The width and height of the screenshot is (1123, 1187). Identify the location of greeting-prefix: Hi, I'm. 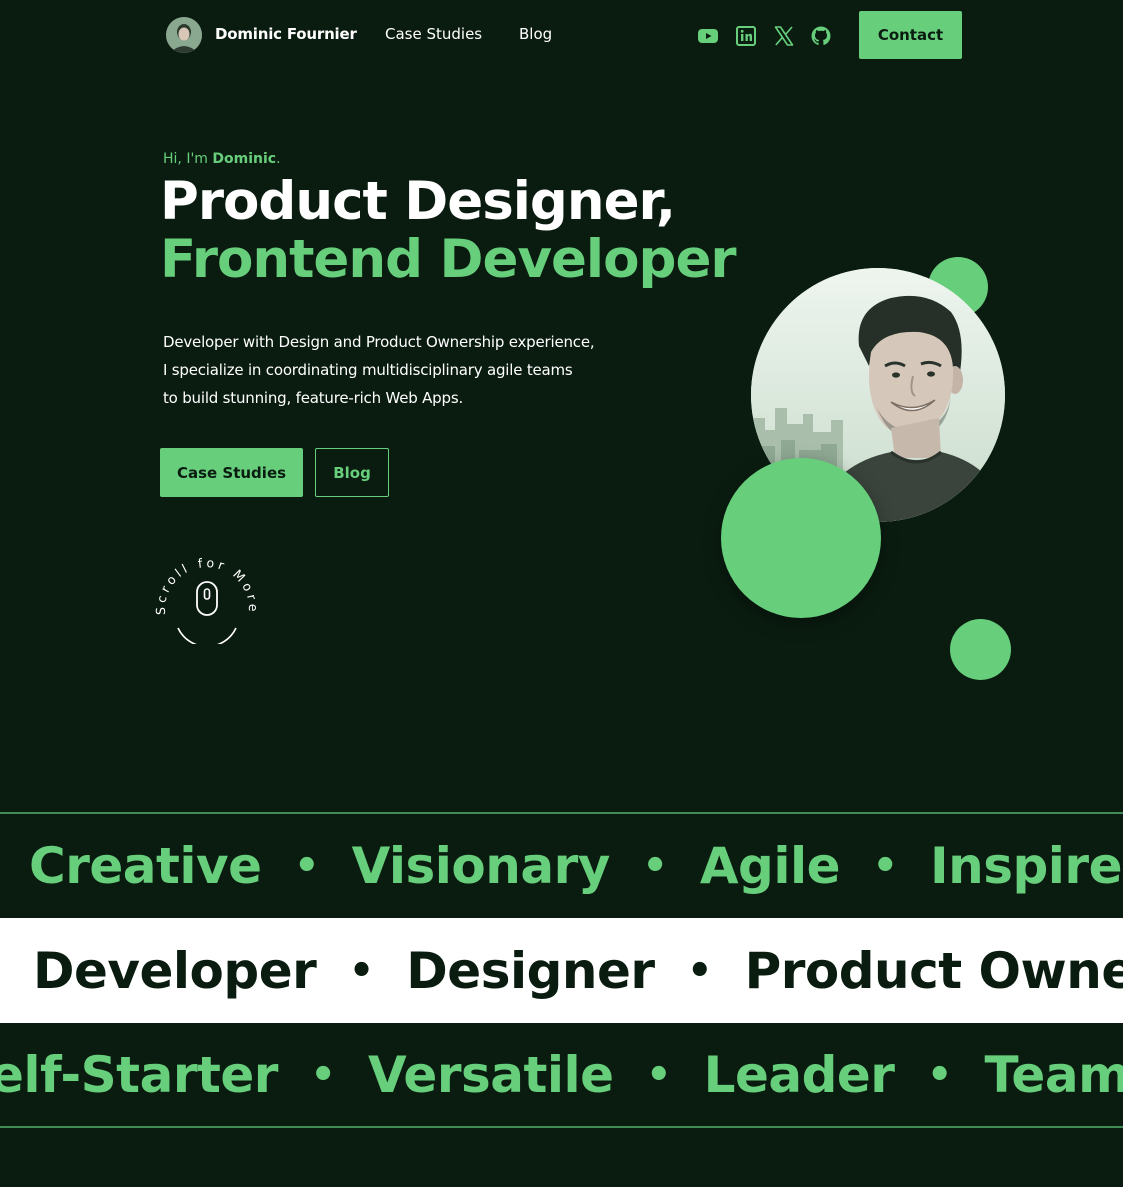
(188, 159).